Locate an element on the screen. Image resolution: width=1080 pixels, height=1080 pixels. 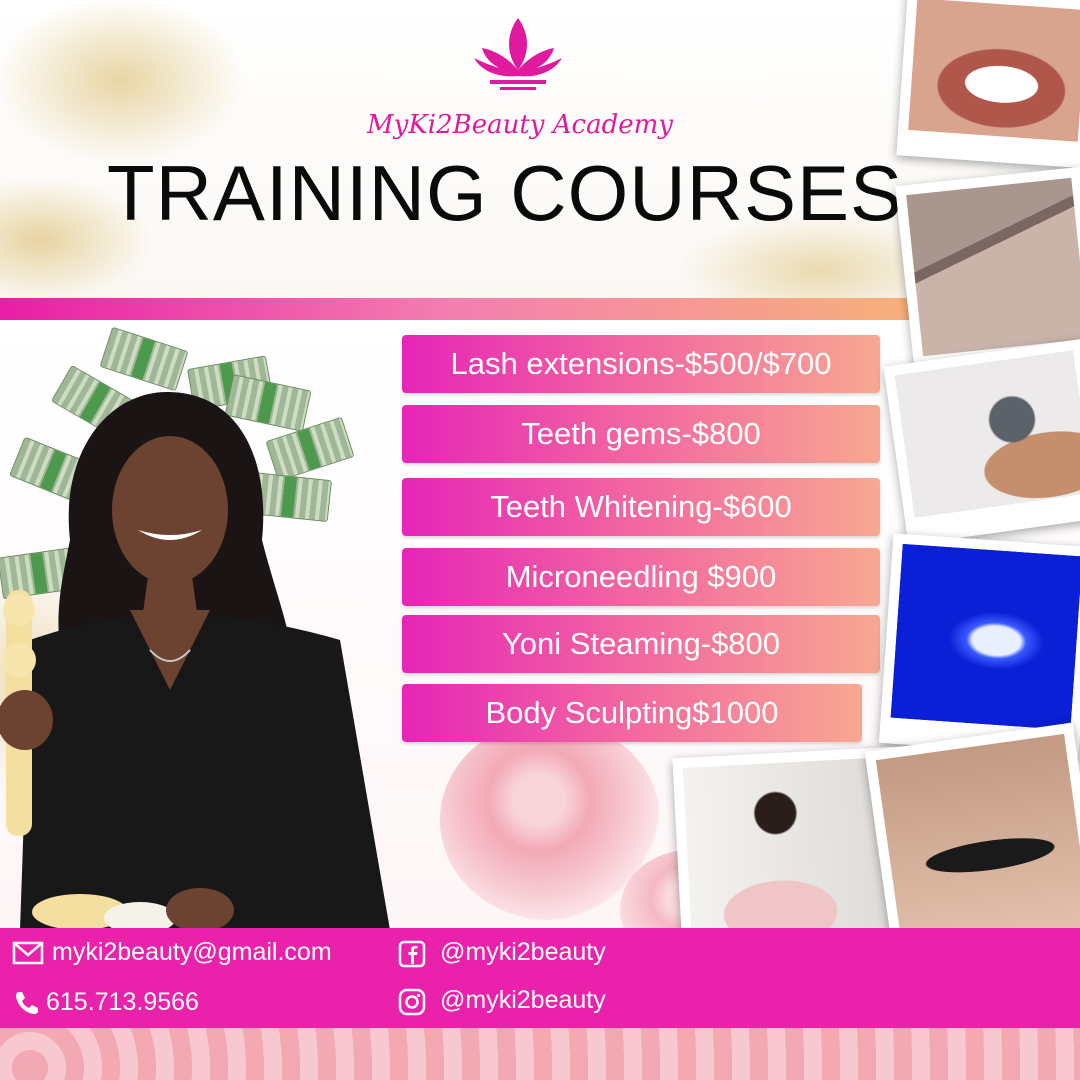
course-item: Teeth Whitening-$600 is located at coordinates (641, 507).